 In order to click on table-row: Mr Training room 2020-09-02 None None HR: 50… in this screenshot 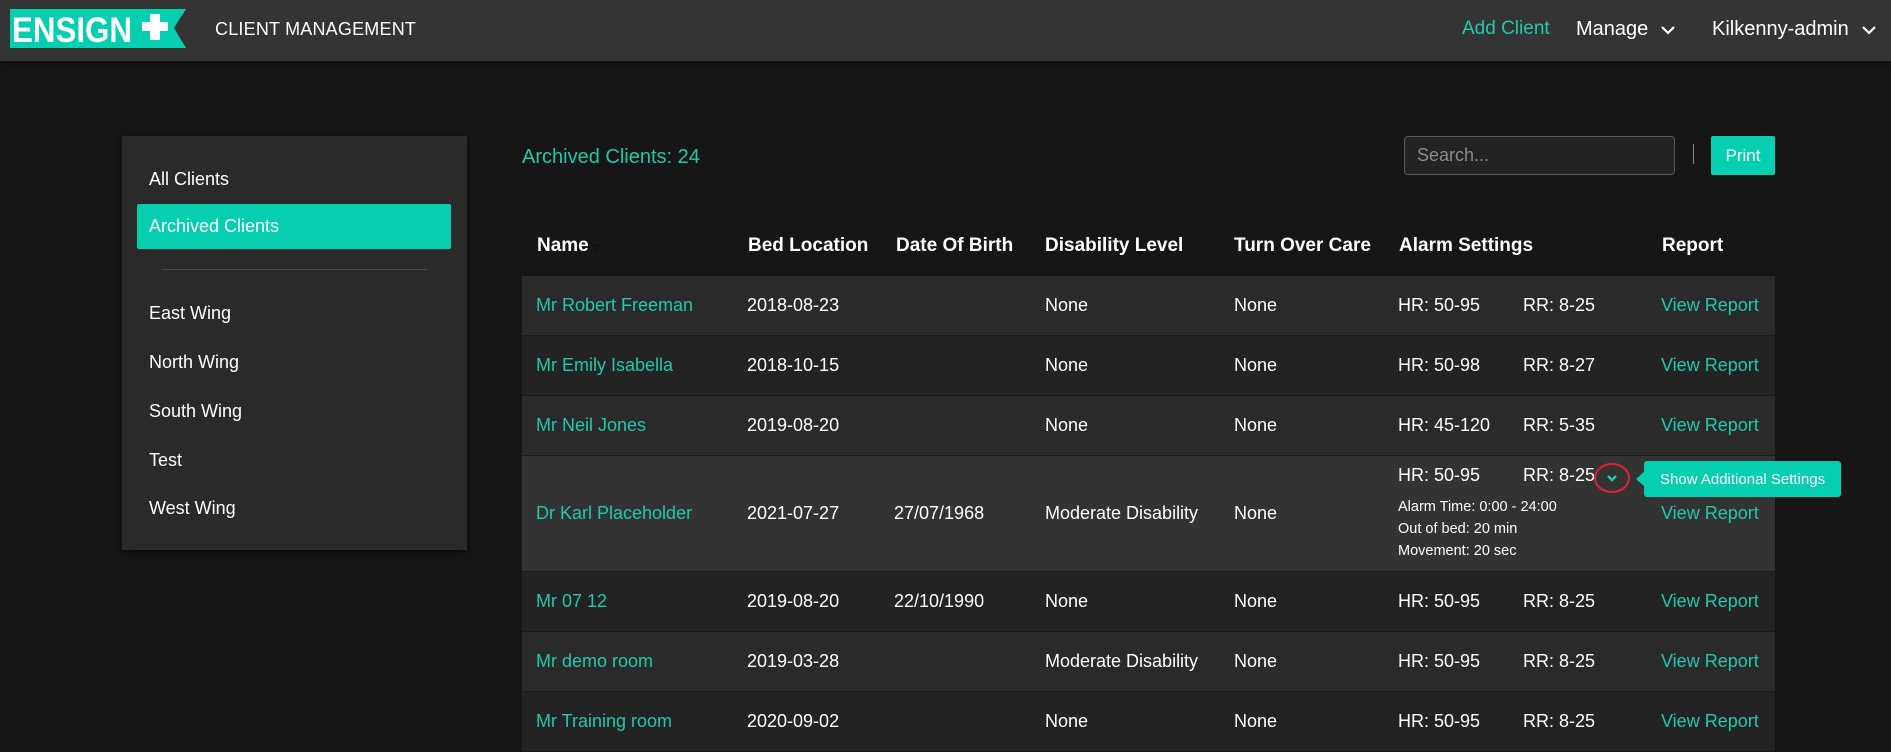, I will do `click(1148, 722)`.